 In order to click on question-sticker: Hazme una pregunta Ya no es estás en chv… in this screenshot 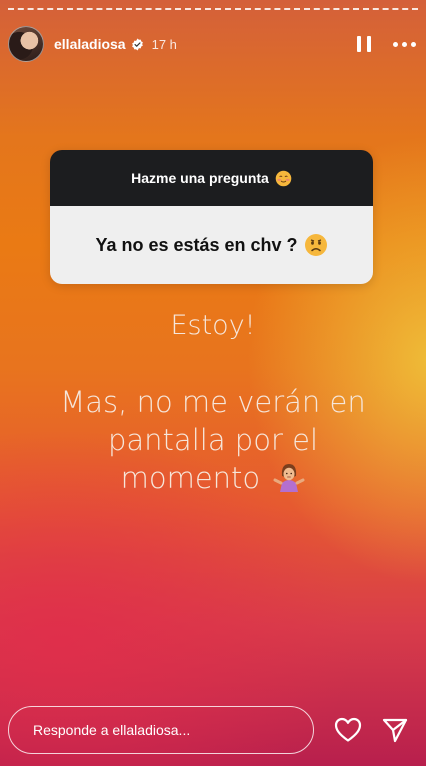, I will do `click(211, 217)`.